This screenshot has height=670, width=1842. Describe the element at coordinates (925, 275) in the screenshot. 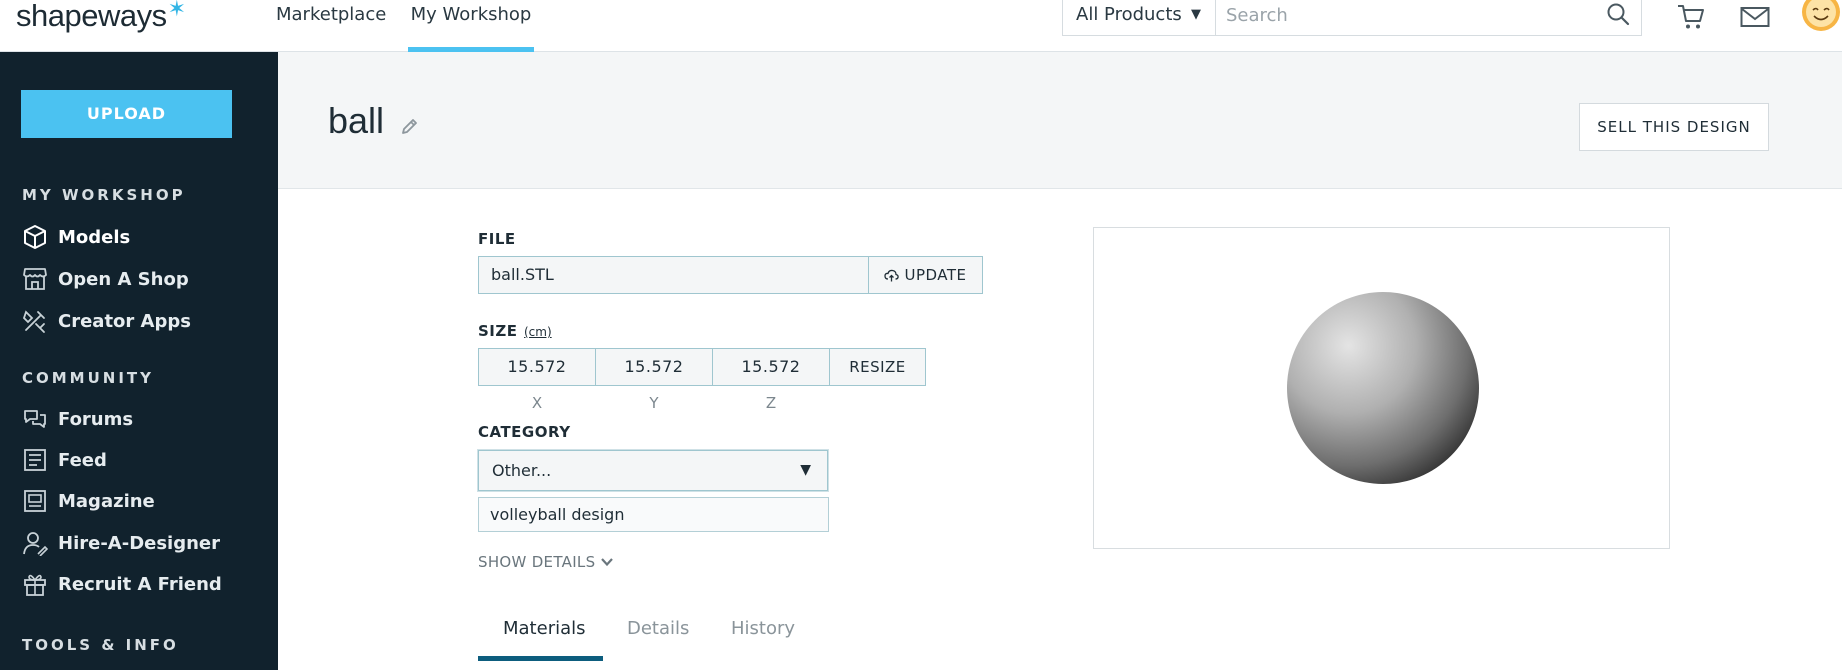

I see `update-file-button: UPDATE` at that location.